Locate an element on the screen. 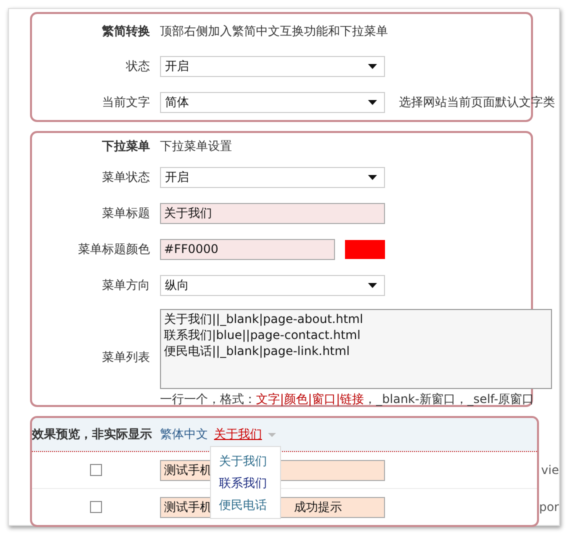  field-label: 当前文字 is located at coordinates (126, 101).